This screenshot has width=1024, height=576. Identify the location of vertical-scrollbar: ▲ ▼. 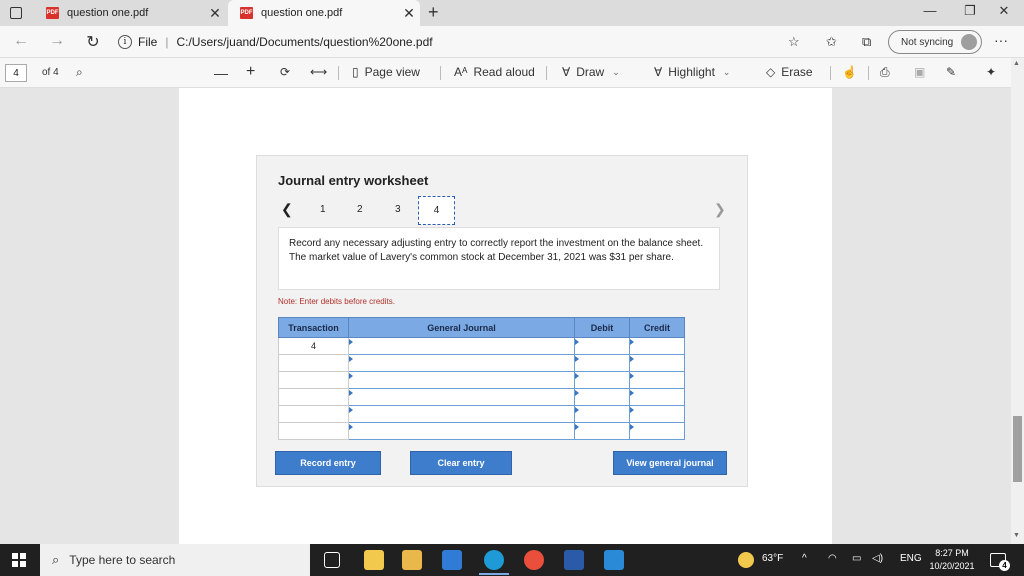
(1017, 301).